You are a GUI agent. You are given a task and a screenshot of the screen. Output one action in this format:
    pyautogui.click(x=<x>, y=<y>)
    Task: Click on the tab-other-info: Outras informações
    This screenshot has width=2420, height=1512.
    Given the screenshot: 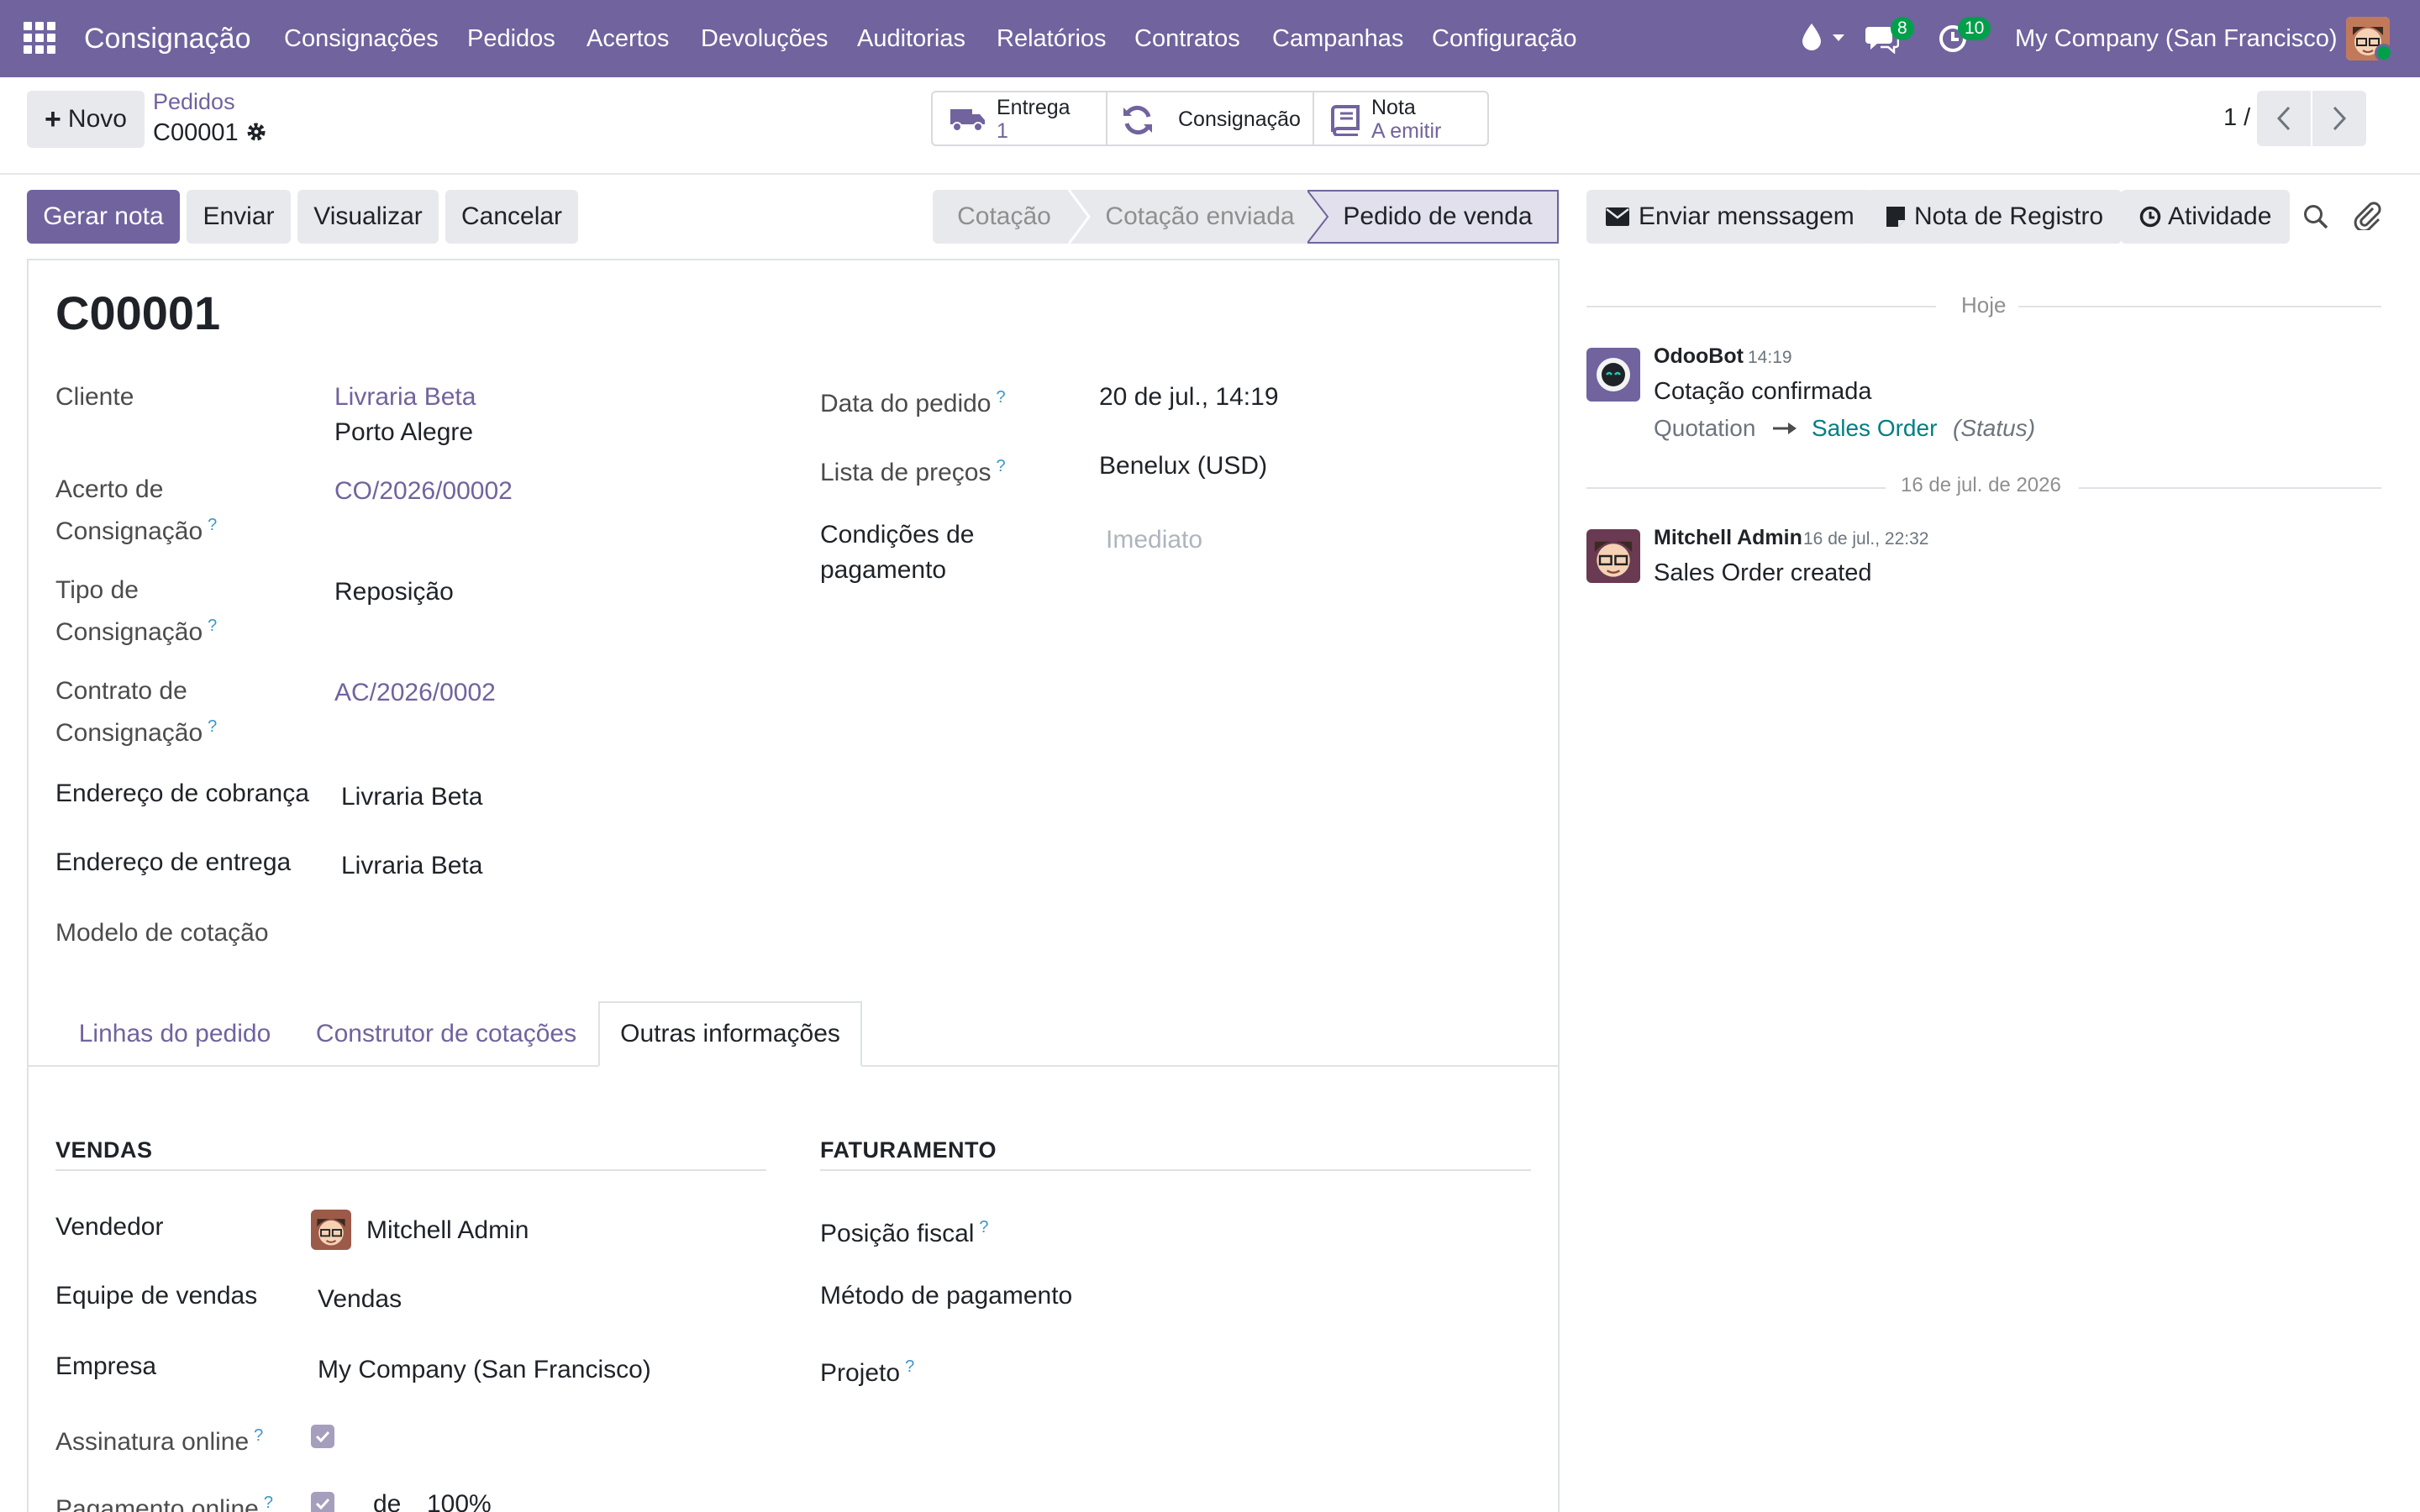 What is the action you would take?
    pyautogui.click(x=730, y=1034)
    